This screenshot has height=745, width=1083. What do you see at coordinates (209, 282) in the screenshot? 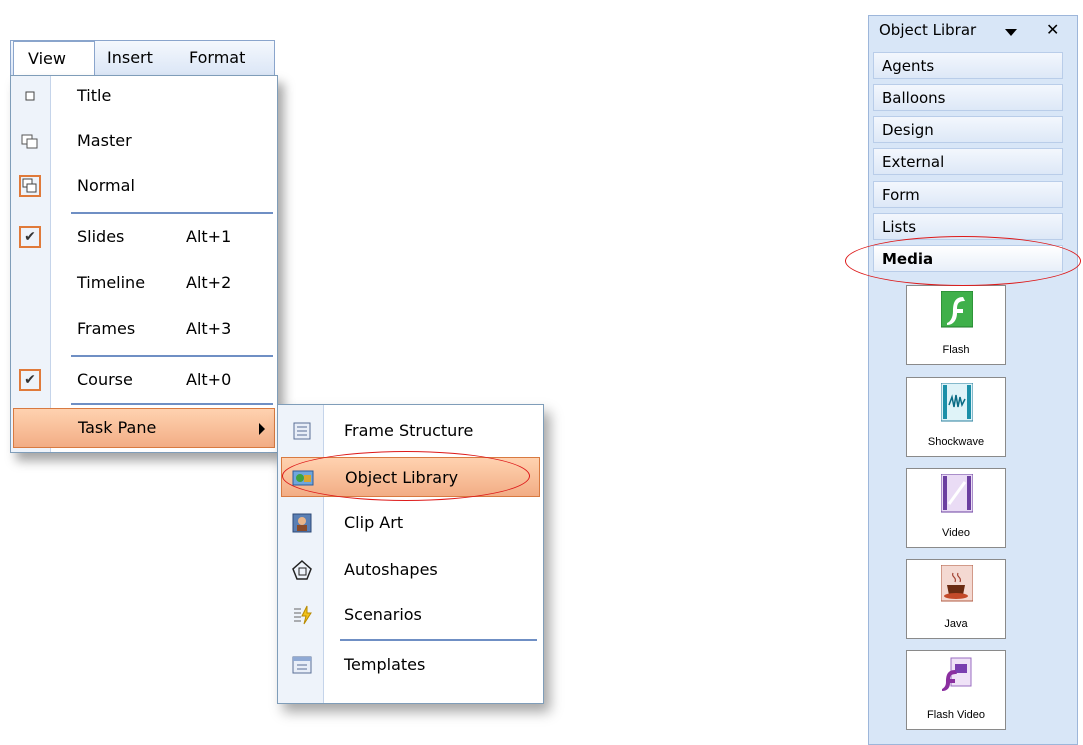
I see `view-menu-shortcut: Alt+2` at bounding box center [209, 282].